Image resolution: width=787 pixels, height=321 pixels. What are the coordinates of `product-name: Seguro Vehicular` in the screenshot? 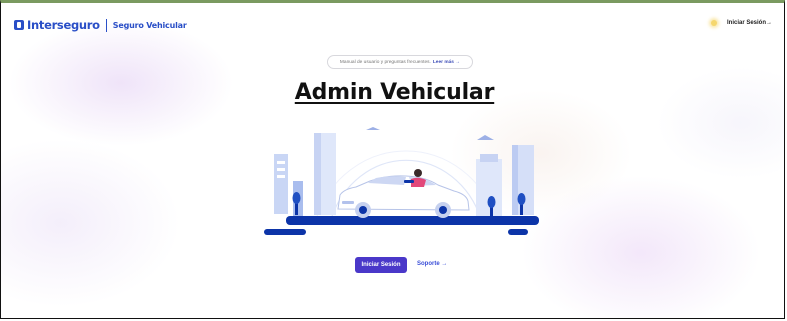 It's located at (149, 25).